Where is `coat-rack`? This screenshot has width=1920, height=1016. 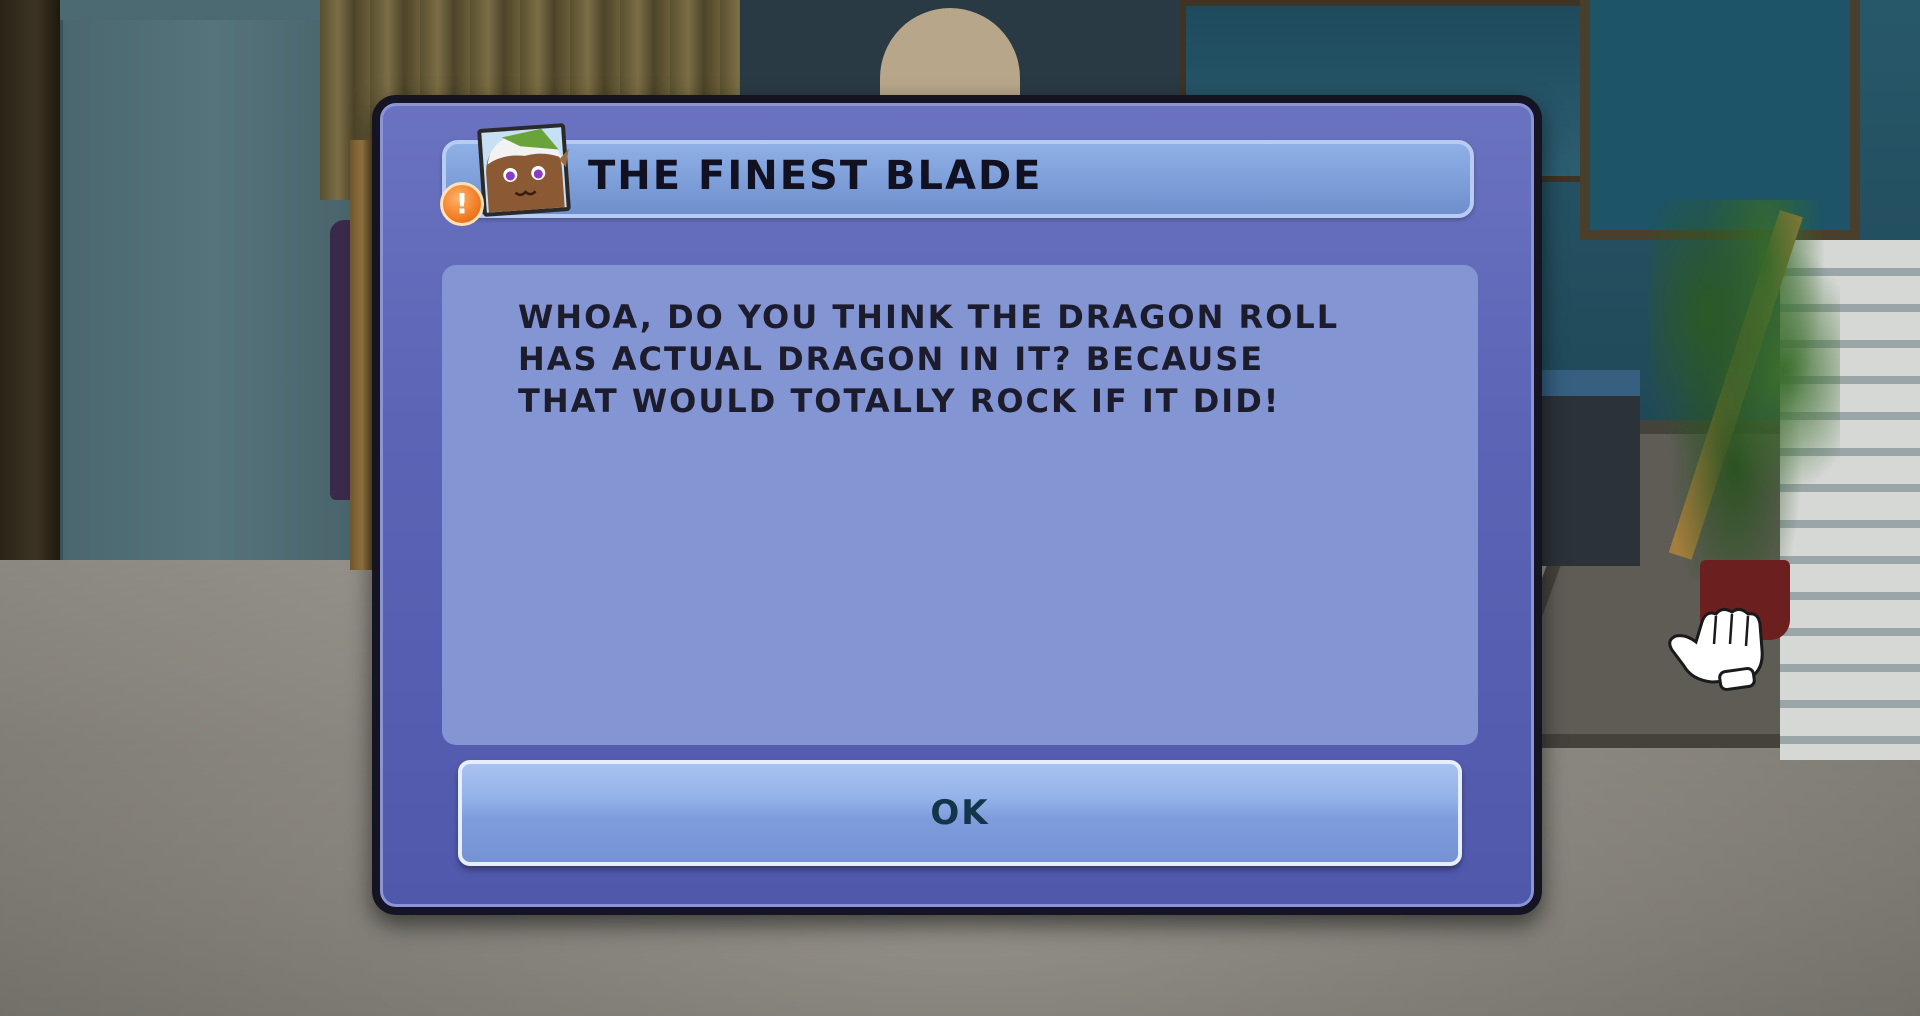
coat-rack is located at coordinates (362, 355).